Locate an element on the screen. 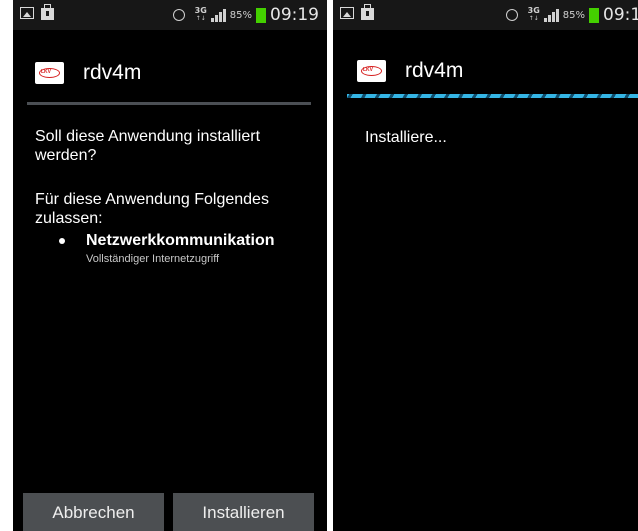 This screenshot has height=531, width=638. install-progress-bar is located at coordinates (492, 96).